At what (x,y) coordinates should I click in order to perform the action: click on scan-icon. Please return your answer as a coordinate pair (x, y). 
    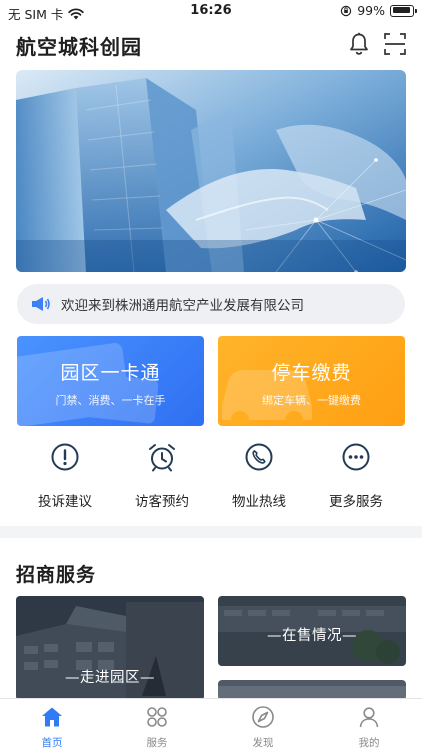
    Looking at the image, I should click on (395, 44).